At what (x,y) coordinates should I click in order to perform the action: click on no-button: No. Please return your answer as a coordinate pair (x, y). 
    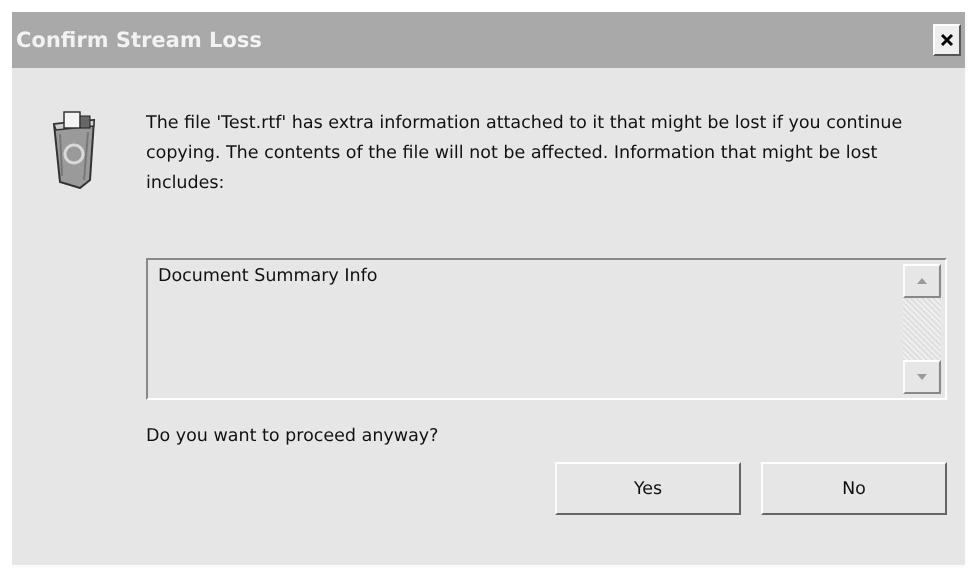
    Looking at the image, I should click on (854, 488).